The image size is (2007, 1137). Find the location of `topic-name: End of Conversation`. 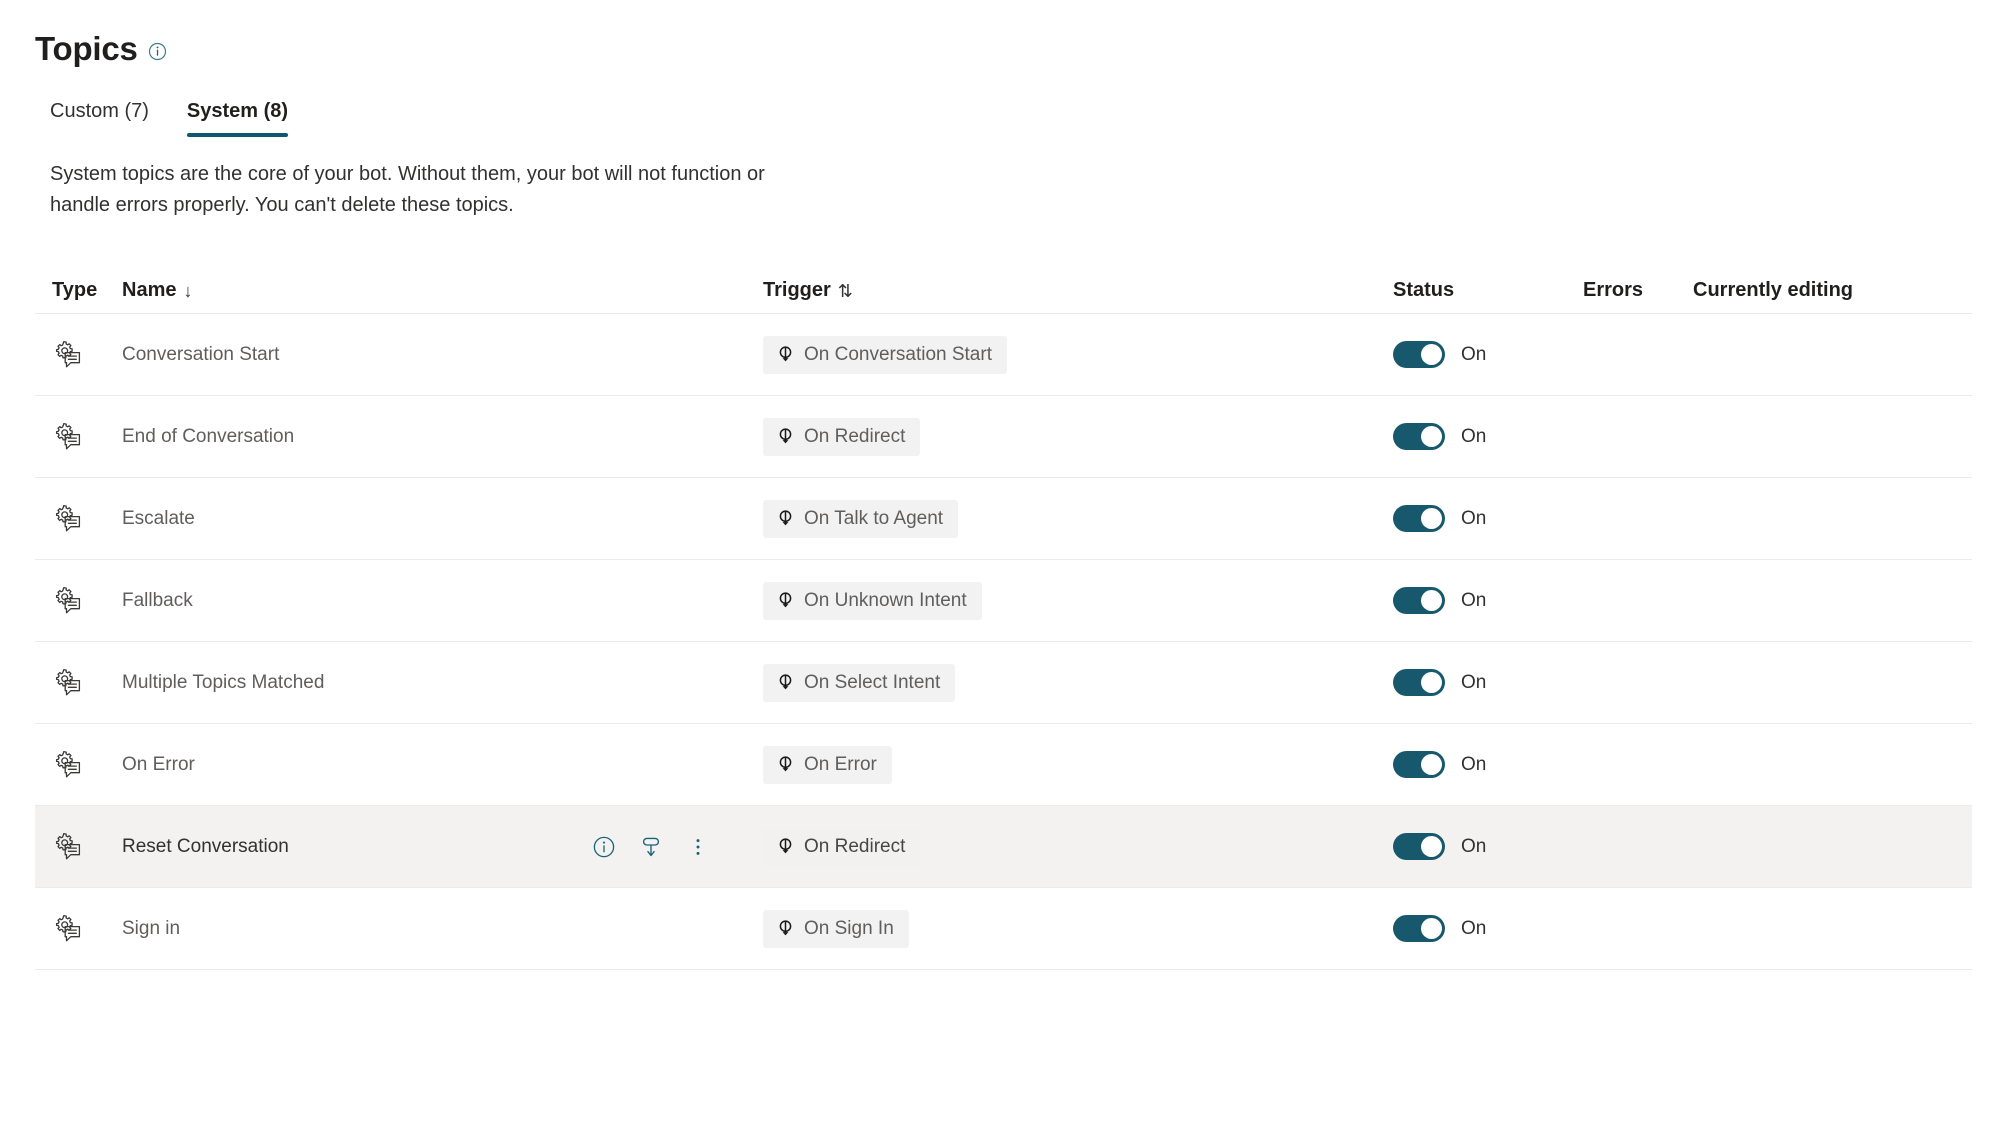

topic-name: End of Conversation is located at coordinates (208, 436).